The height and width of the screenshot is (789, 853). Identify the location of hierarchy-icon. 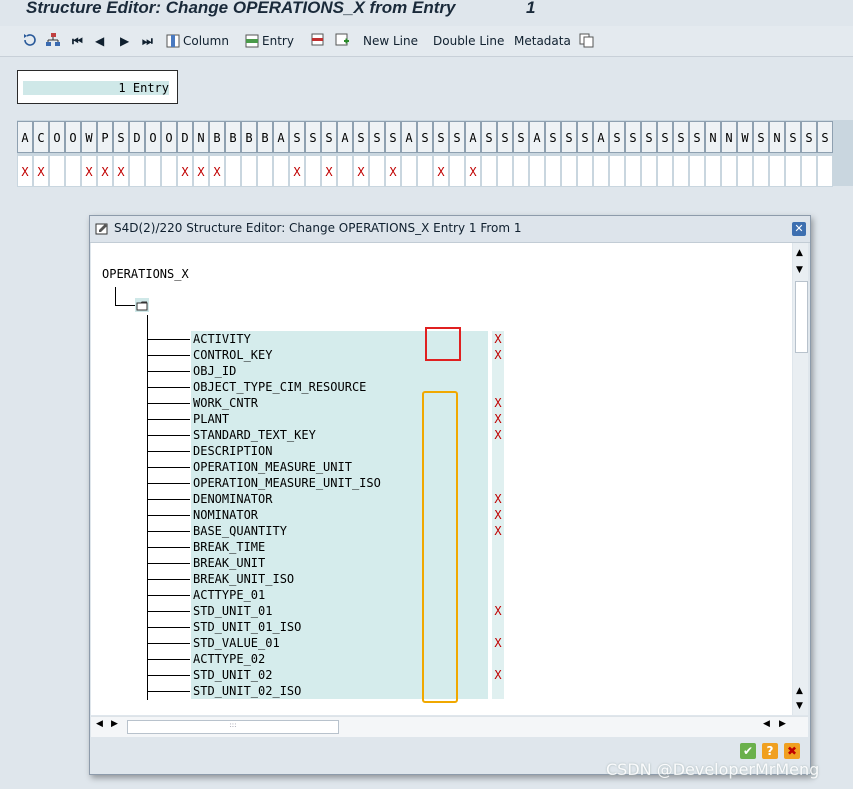
(53, 41).